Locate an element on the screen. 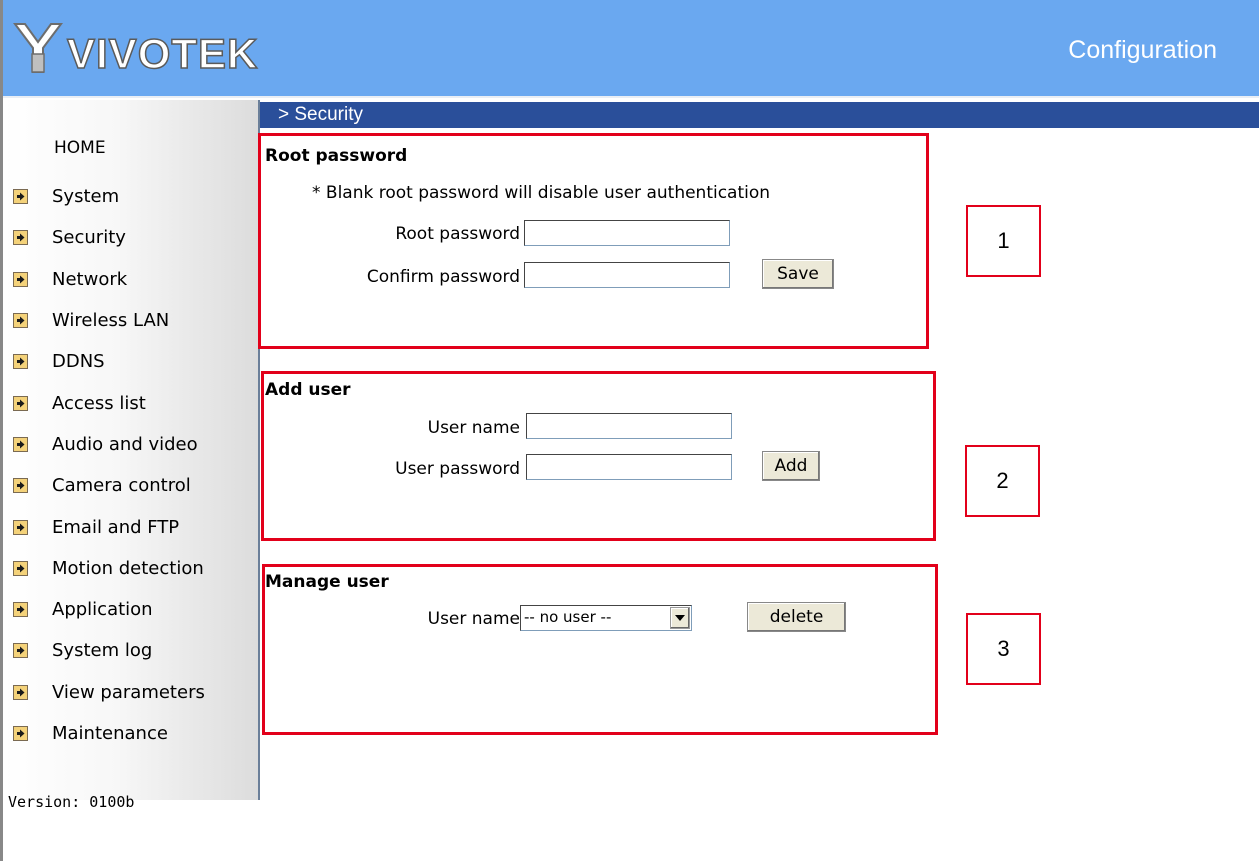 This screenshot has width=1259, height=861. sidebar-item-label: System log is located at coordinates (102, 651).